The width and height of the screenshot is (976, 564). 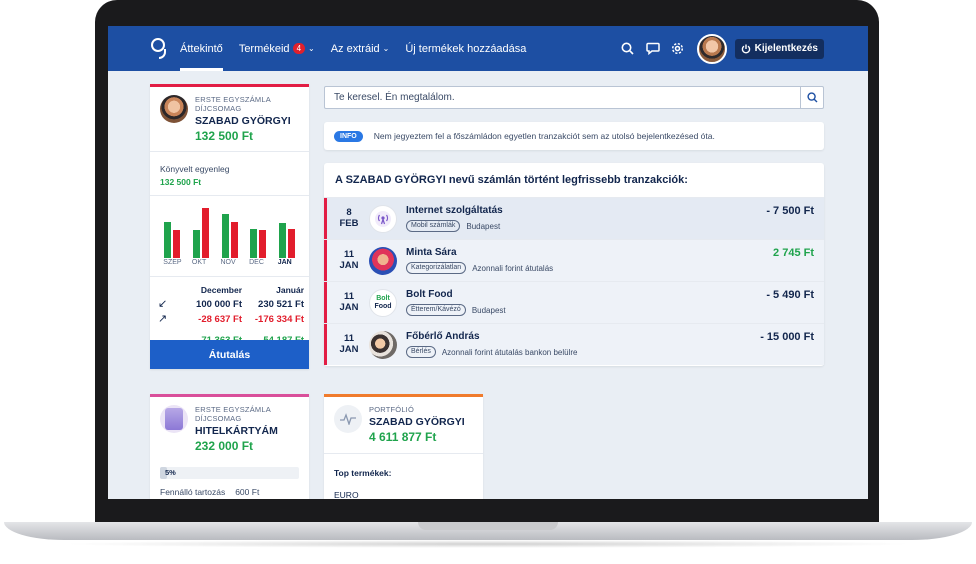 What do you see at coordinates (174, 419) in the screenshot?
I see `credit-card-icon` at bounding box center [174, 419].